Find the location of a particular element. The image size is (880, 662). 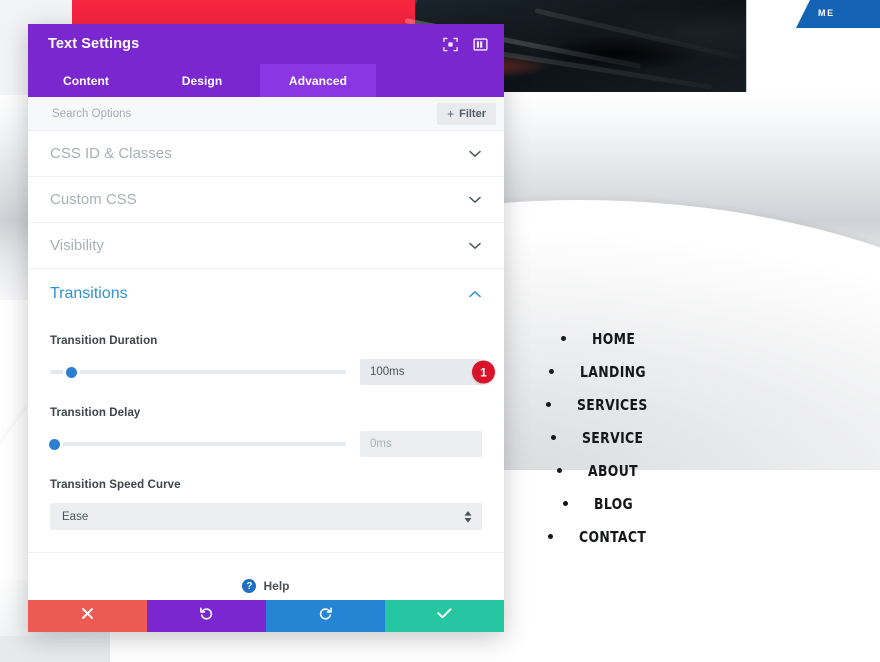

redo-icon is located at coordinates (325, 616).